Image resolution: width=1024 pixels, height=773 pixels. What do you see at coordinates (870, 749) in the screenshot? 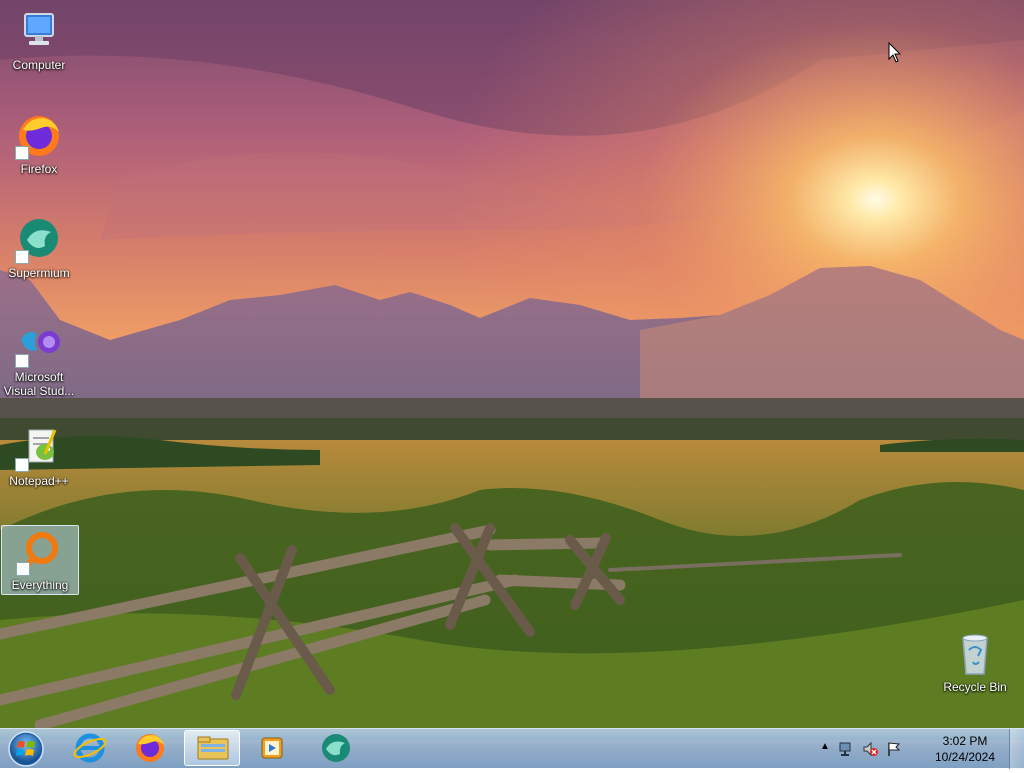
I see `volume-muted-icon` at bounding box center [870, 749].